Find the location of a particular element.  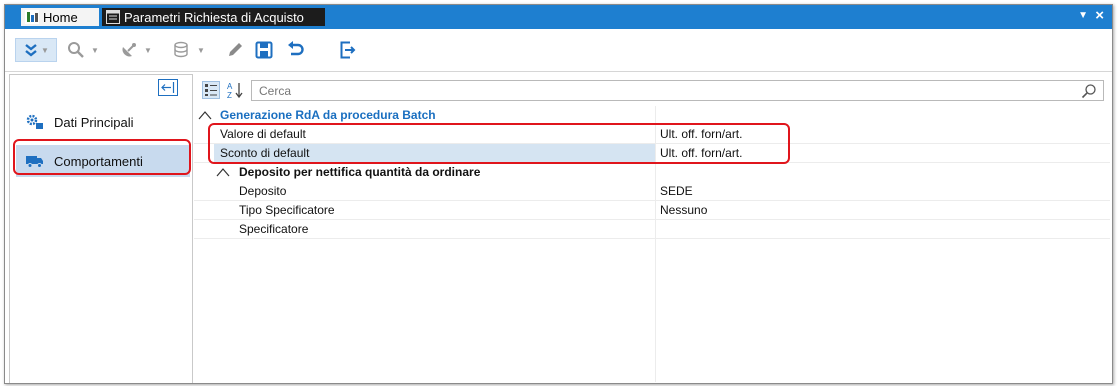

property-name: Tipo Specificatore is located at coordinates (287, 210).